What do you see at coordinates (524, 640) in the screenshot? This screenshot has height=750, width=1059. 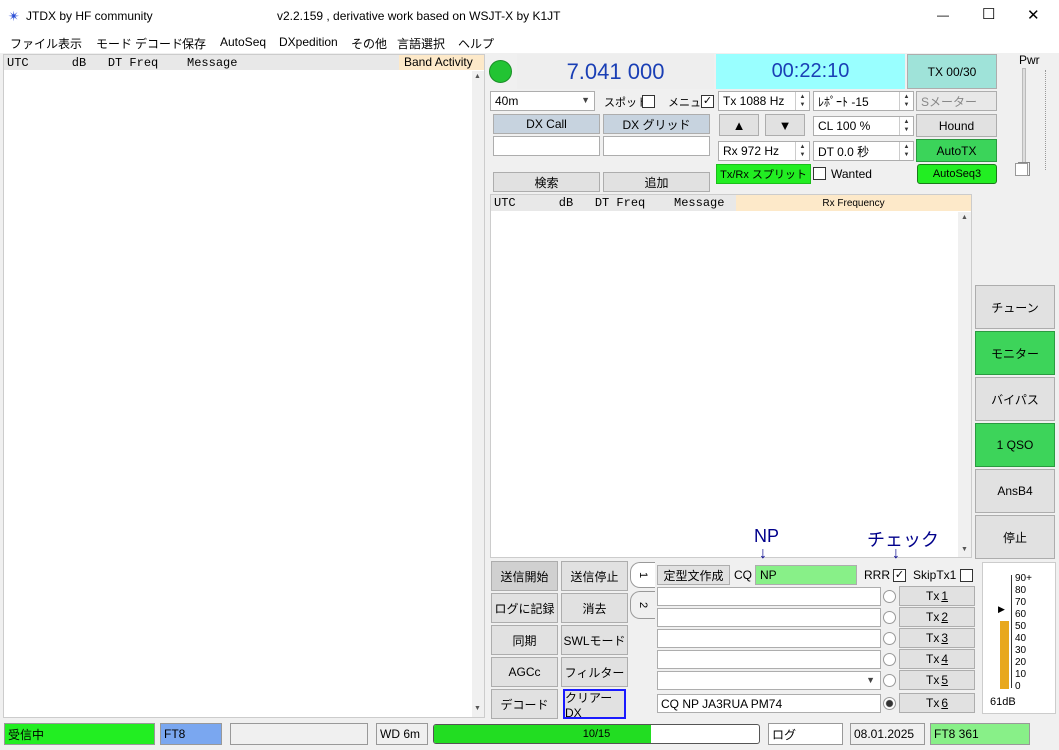 I see `sync-button: 同期` at bounding box center [524, 640].